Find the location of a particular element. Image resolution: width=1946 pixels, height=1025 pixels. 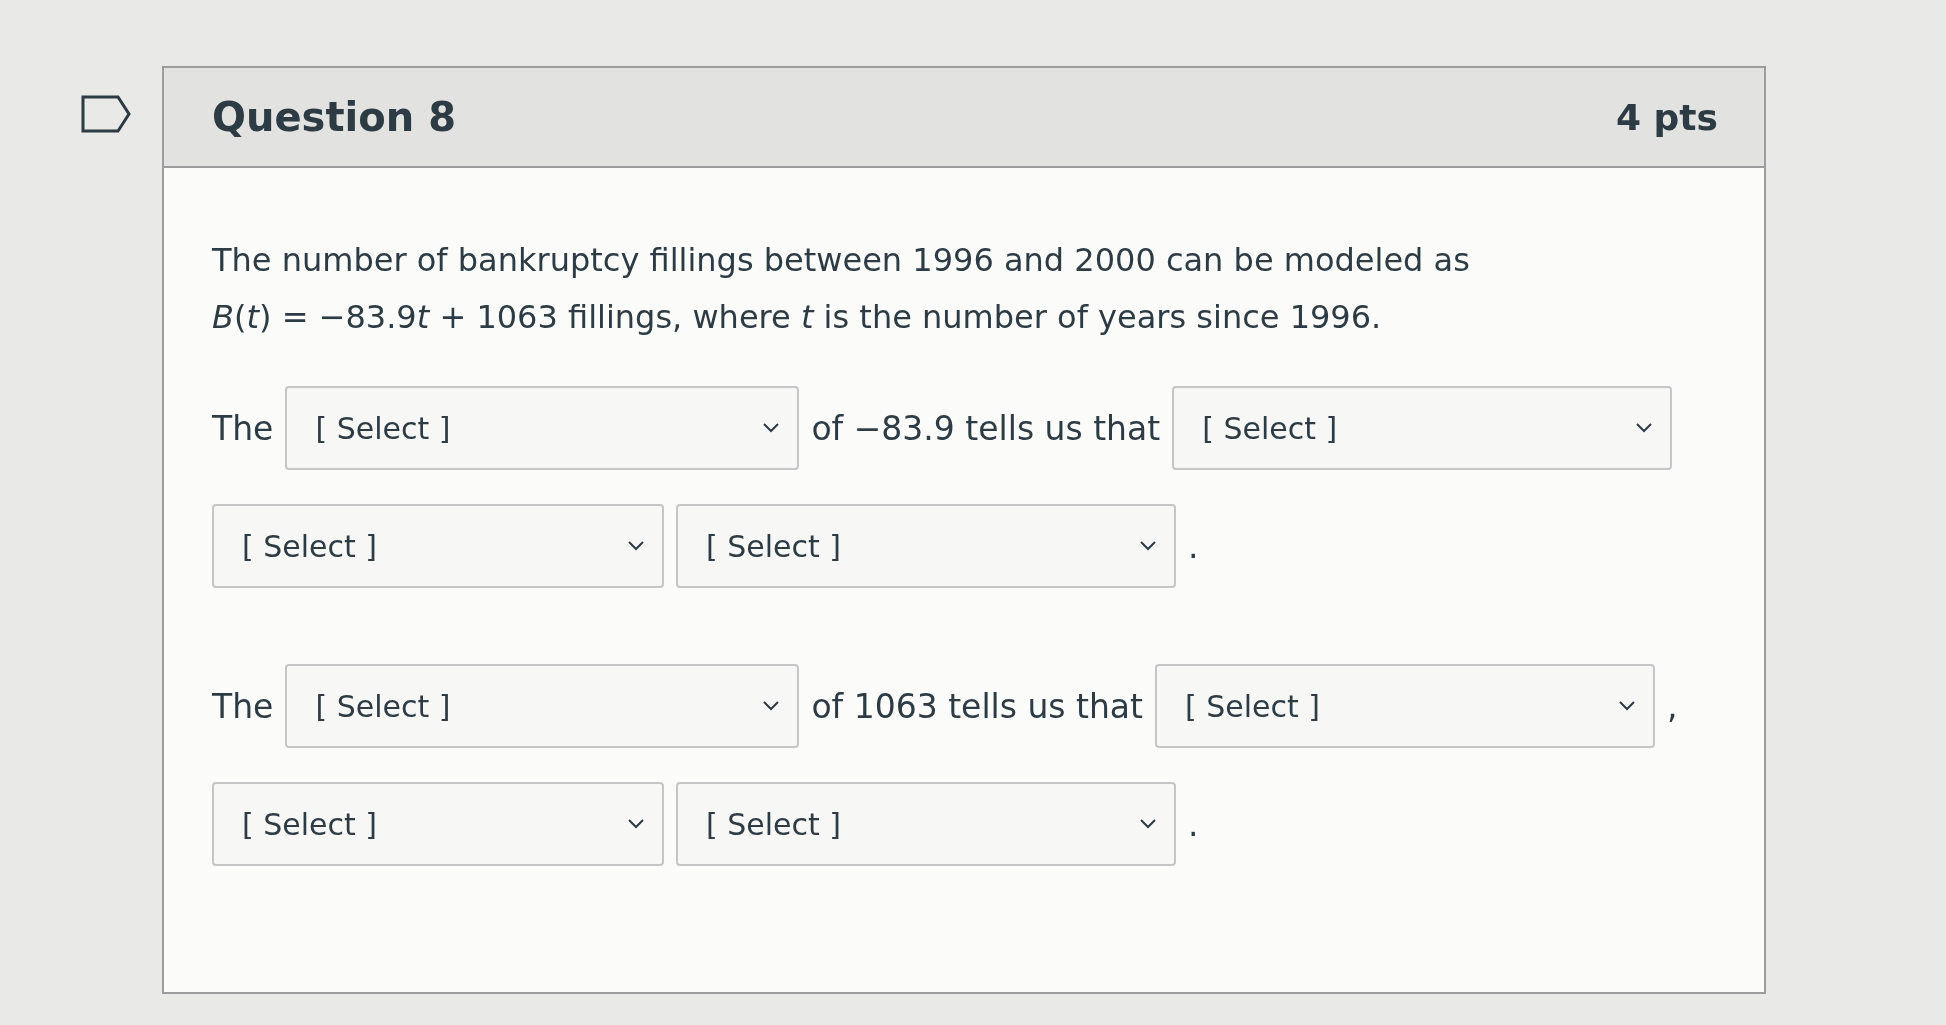

sentence-text: of −83.9 tells us that is located at coordinates (986, 428).